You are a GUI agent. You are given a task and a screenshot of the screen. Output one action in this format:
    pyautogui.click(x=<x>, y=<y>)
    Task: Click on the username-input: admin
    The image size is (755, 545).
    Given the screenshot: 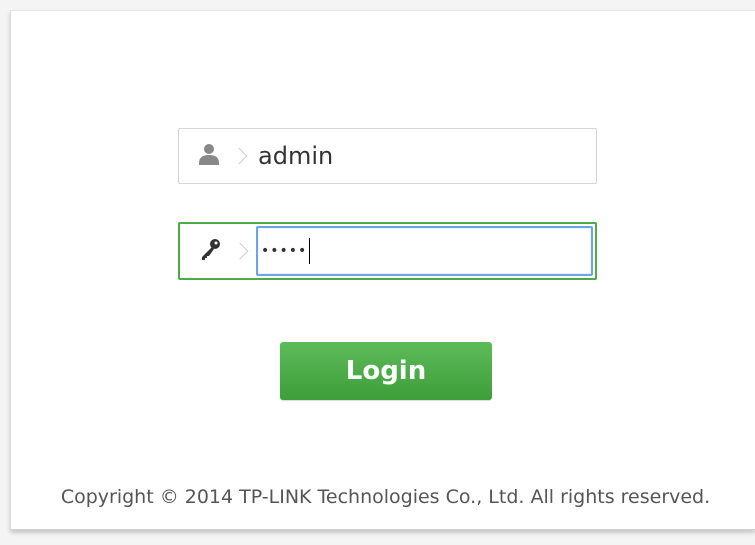 What is the action you would take?
    pyautogui.click(x=417, y=156)
    